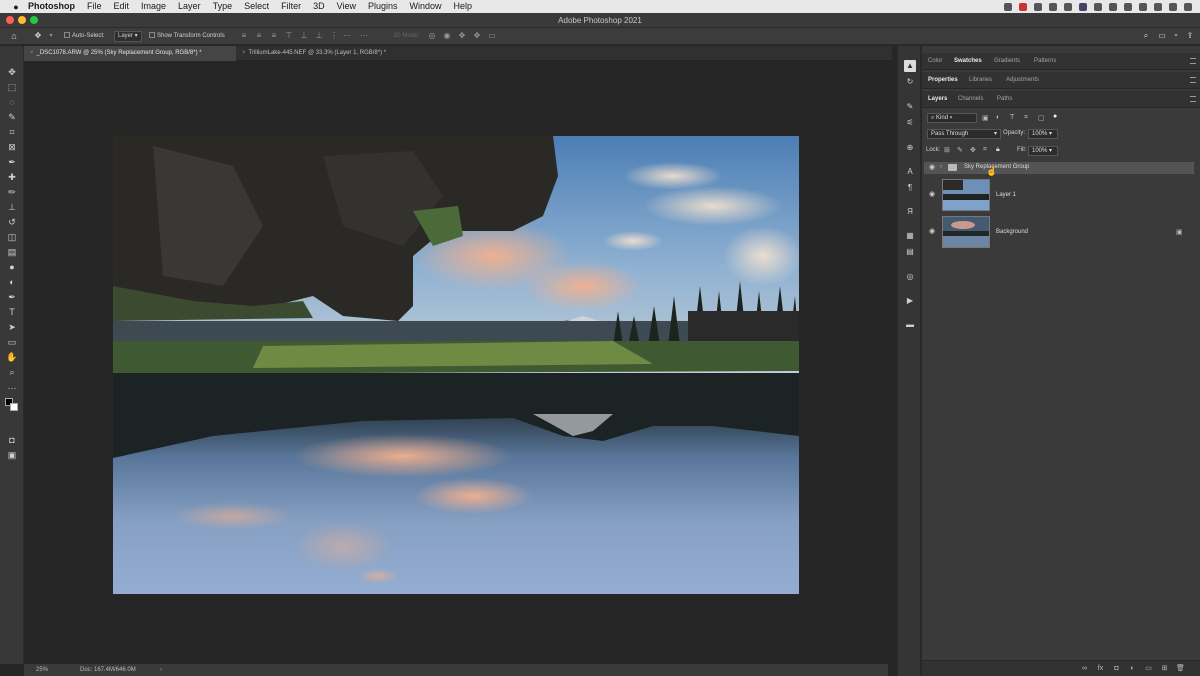  I want to click on tab-libraries: Libraries, so click(980, 80).